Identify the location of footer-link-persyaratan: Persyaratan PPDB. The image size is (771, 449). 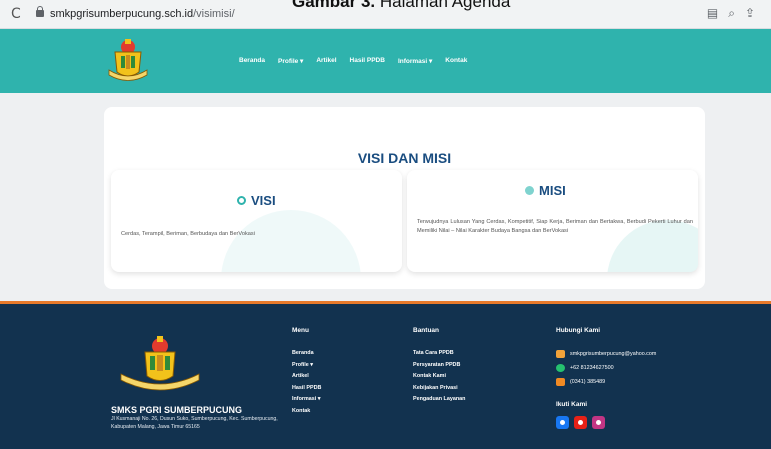
(439, 365).